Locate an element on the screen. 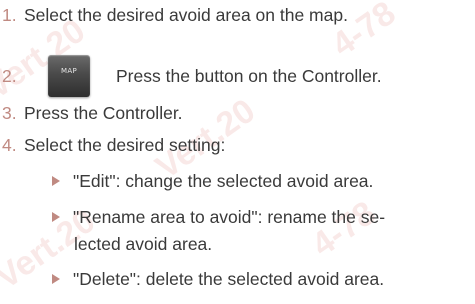 The height and width of the screenshot is (304, 475). option-rename-continued: lected avoid area. is located at coordinates (143, 244).